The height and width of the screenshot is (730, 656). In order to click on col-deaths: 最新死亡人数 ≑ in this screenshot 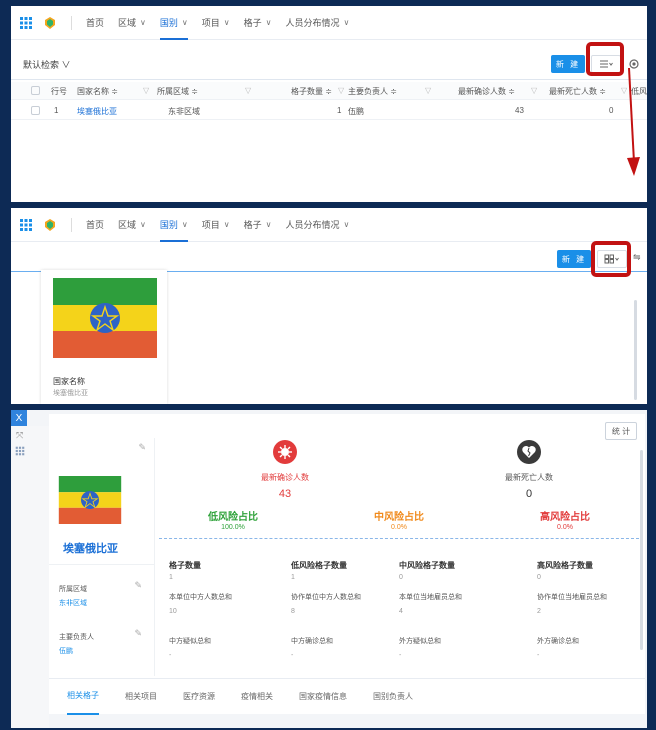, I will do `click(577, 91)`.